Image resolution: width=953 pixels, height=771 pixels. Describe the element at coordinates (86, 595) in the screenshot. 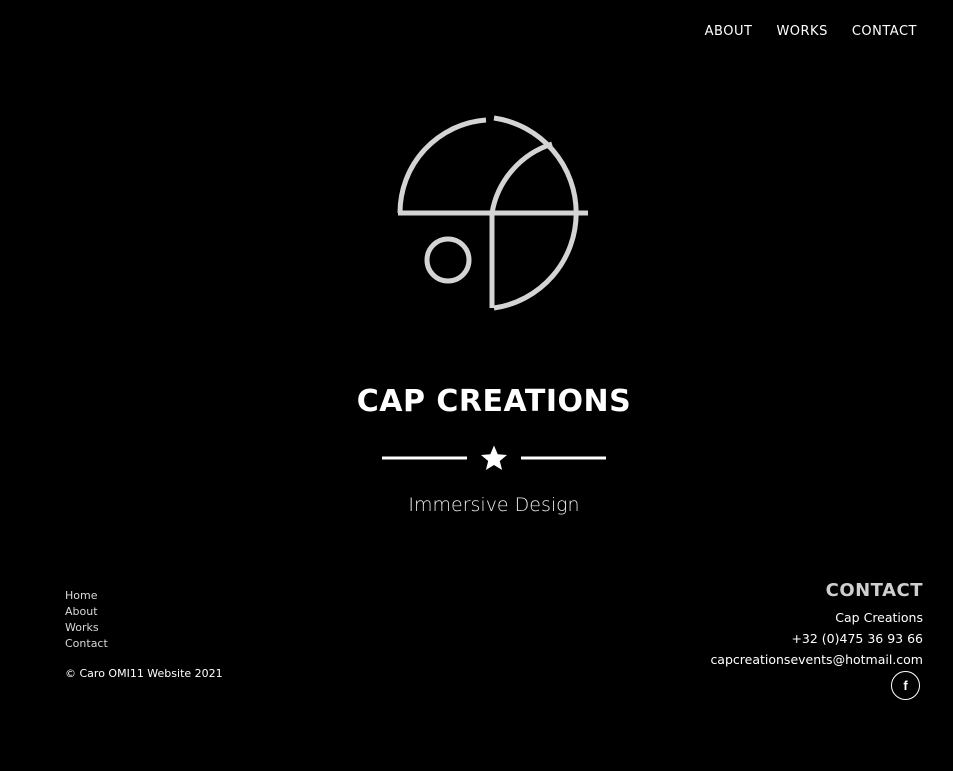

I see `footer-home-link: Home` at that location.